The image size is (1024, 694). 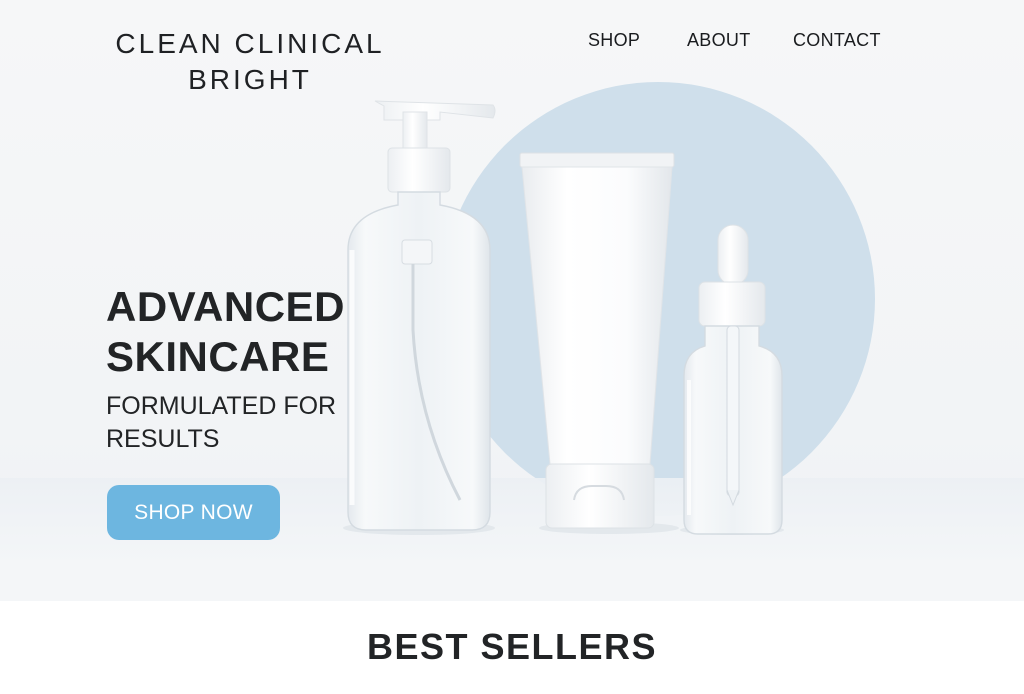 I want to click on headline-line-2: SKINCARE, so click(x=218, y=356).